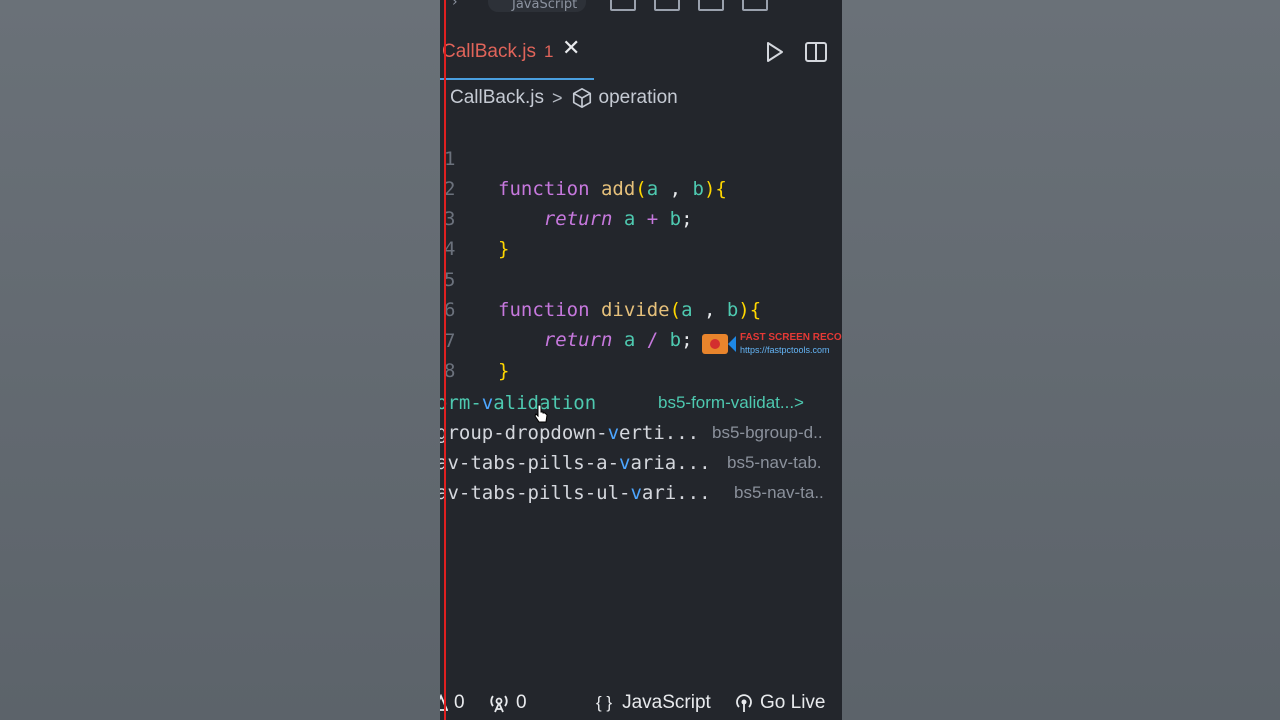 The height and width of the screenshot is (720, 1280). Describe the element at coordinates (715, 344) in the screenshot. I see `recorder-icon` at that location.